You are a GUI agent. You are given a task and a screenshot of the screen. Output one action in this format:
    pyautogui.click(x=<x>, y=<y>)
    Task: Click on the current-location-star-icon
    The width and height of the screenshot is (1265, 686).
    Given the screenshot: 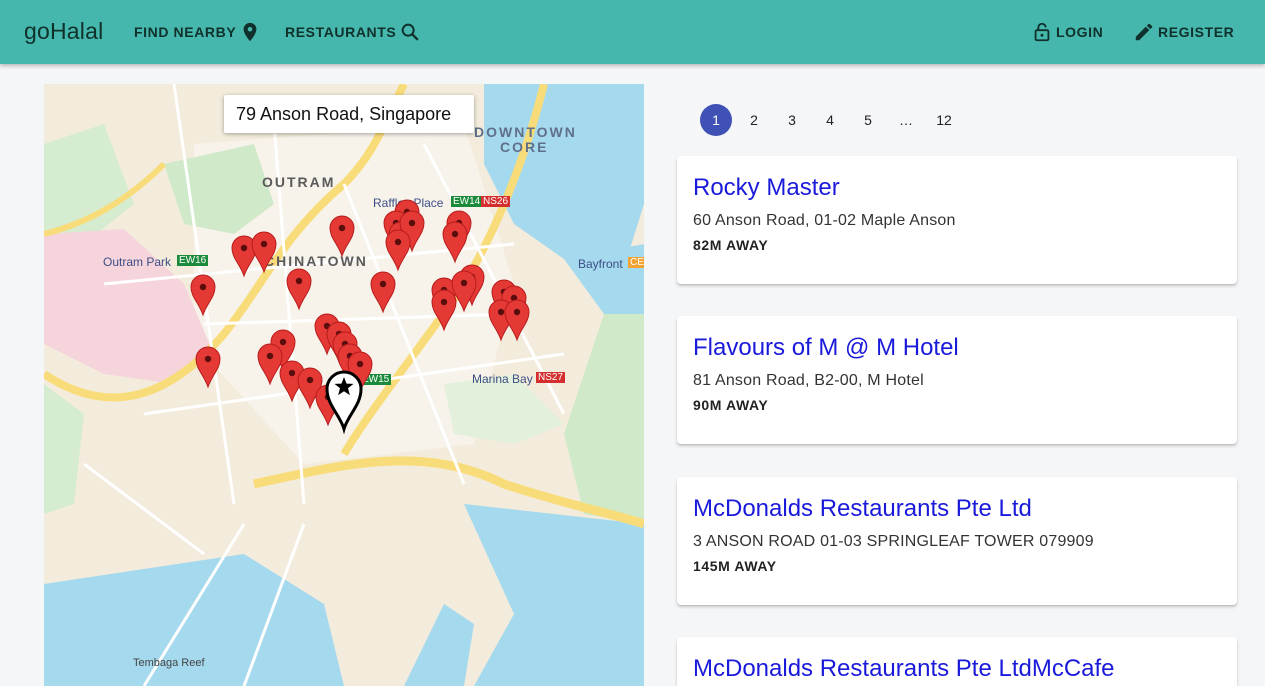 What is the action you would take?
    pyautogui.click(x=344, y=402)
    